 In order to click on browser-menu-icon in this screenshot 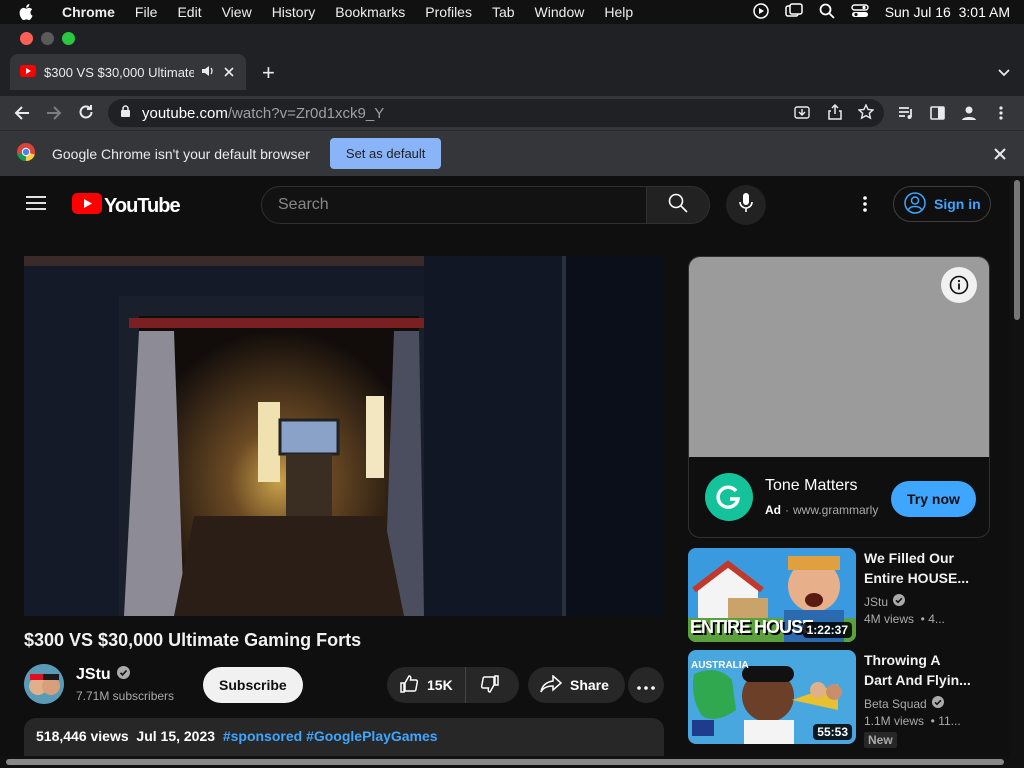, I will do `click(1001, 115)`.